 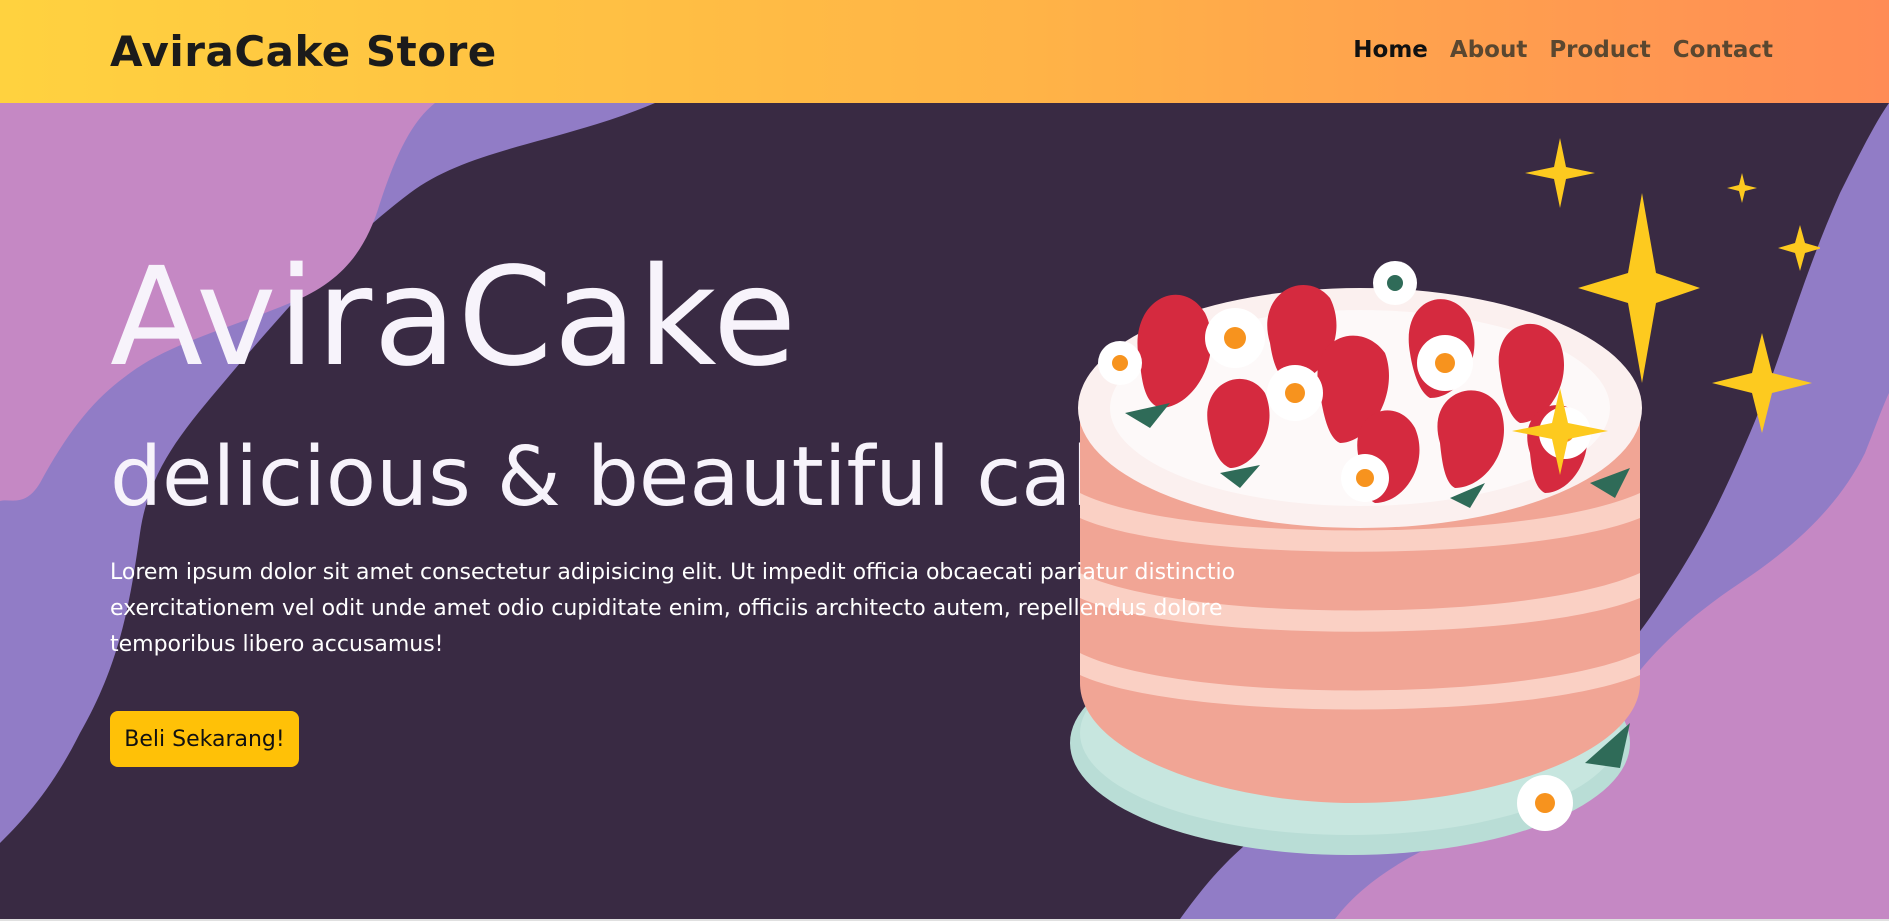 I want to click on buy-now-button: Beli Sekarang!, so click(x=204, y=739).